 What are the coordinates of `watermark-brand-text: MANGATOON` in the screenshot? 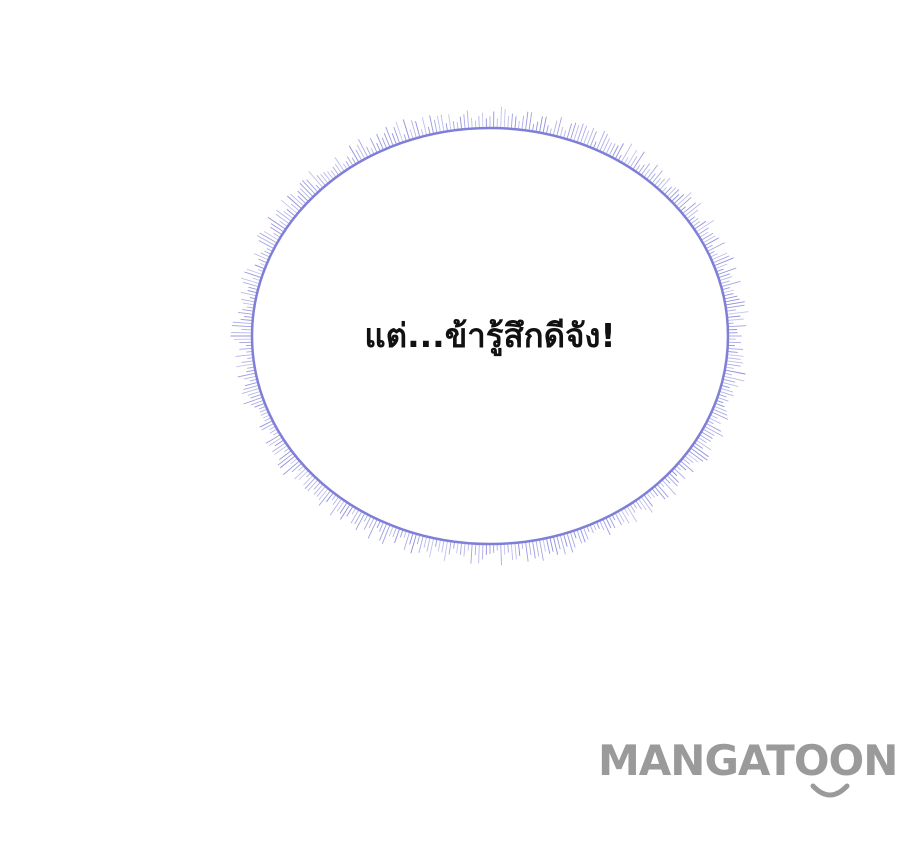 It's located at (748, 760).